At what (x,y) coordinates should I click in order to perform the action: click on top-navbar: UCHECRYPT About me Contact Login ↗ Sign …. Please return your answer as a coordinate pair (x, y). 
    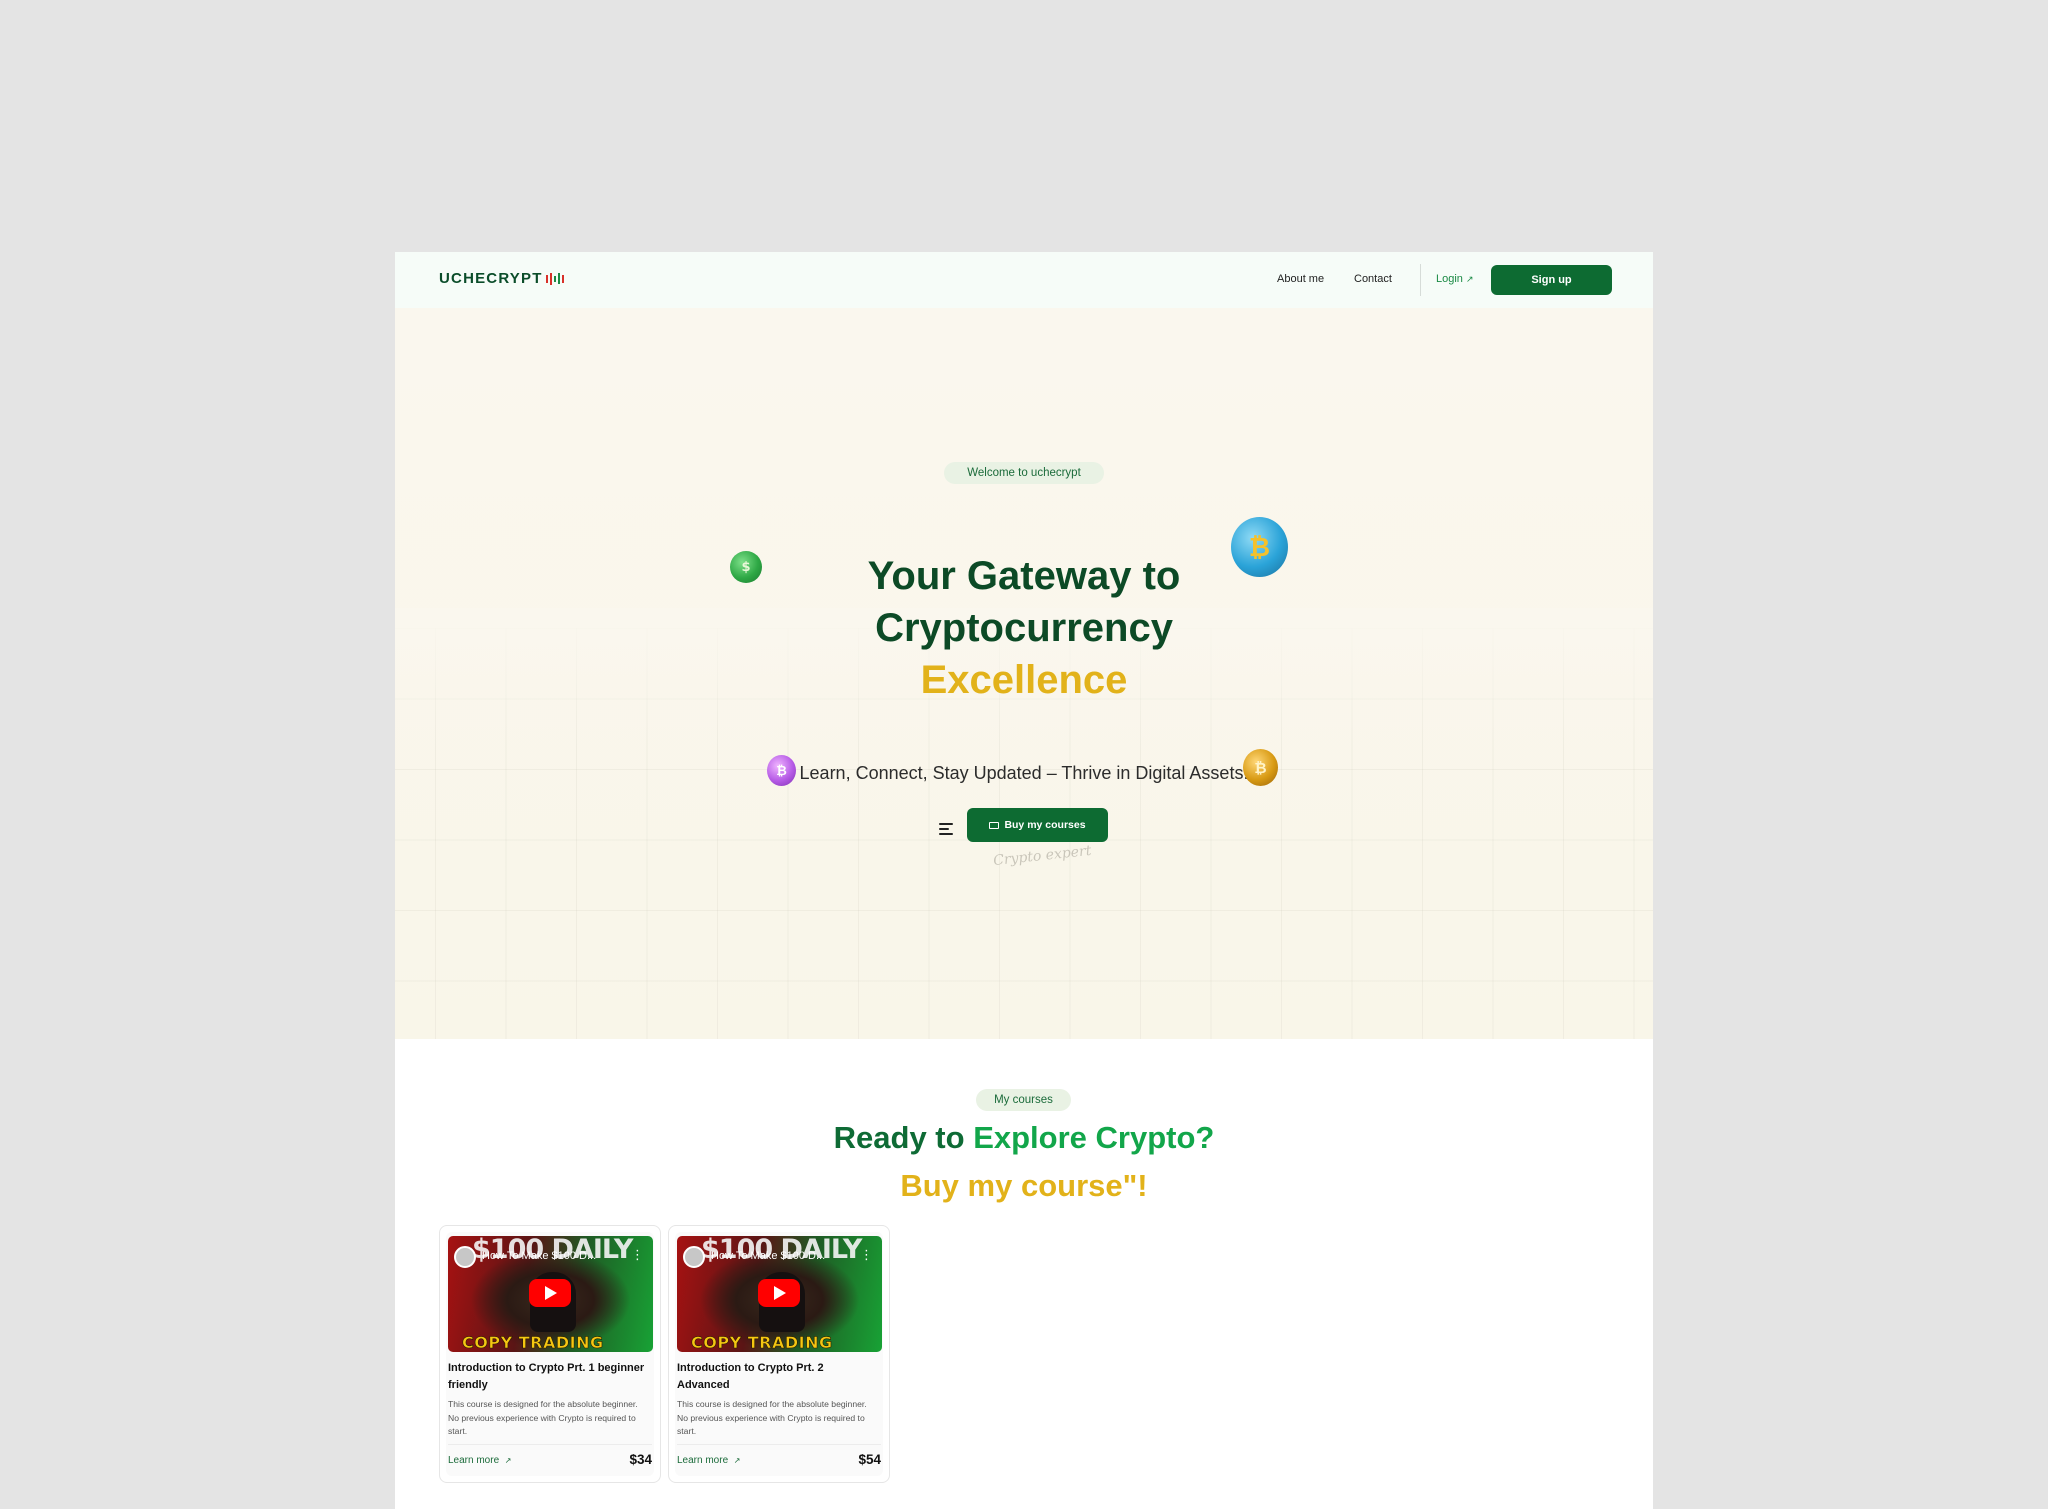
    Looking at the image, I should click on (1024, 280).